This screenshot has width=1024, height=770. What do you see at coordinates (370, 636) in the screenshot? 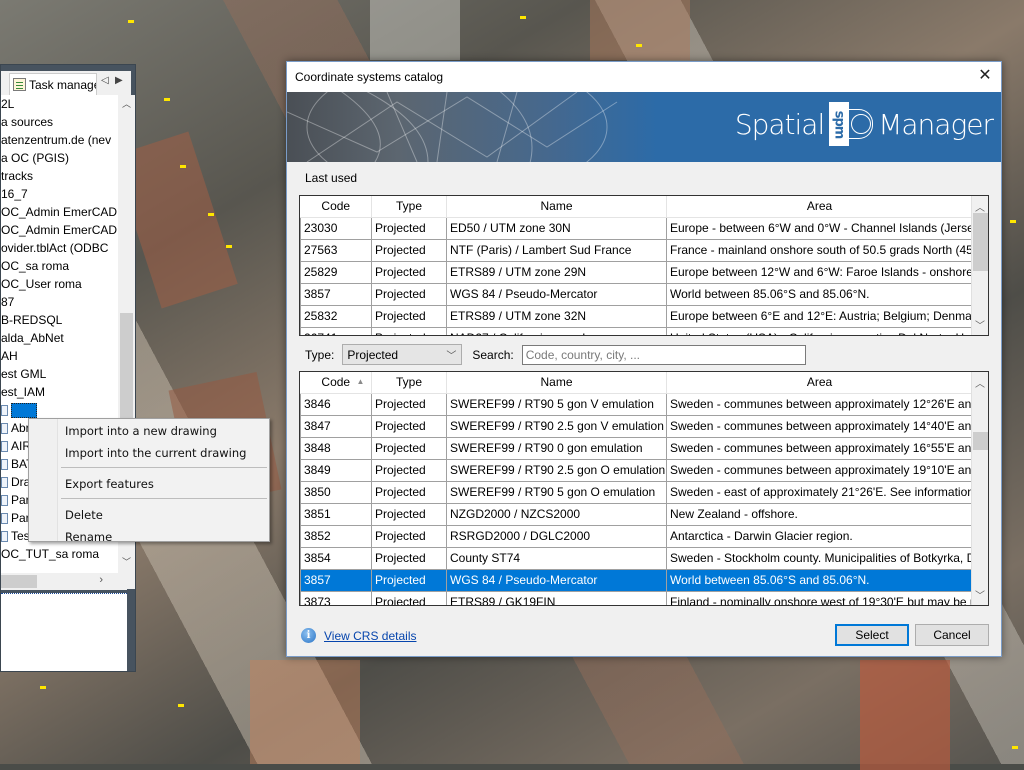
I see `view-crs-details-link: View CRS details` at bounding box center [370, 636].